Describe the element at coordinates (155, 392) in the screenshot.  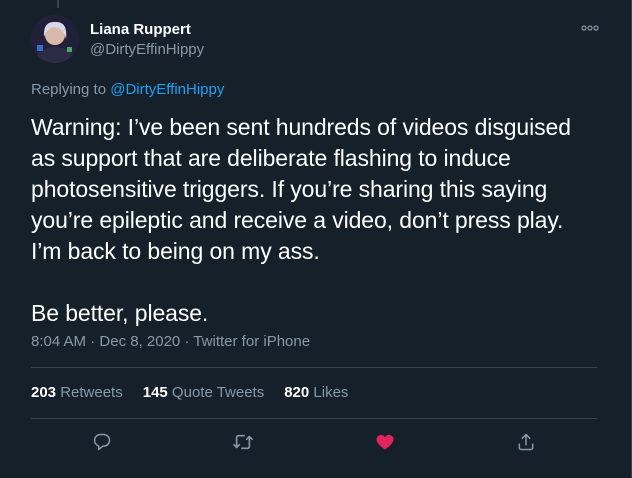
I see `quote-tweets-count: 145` at that location.